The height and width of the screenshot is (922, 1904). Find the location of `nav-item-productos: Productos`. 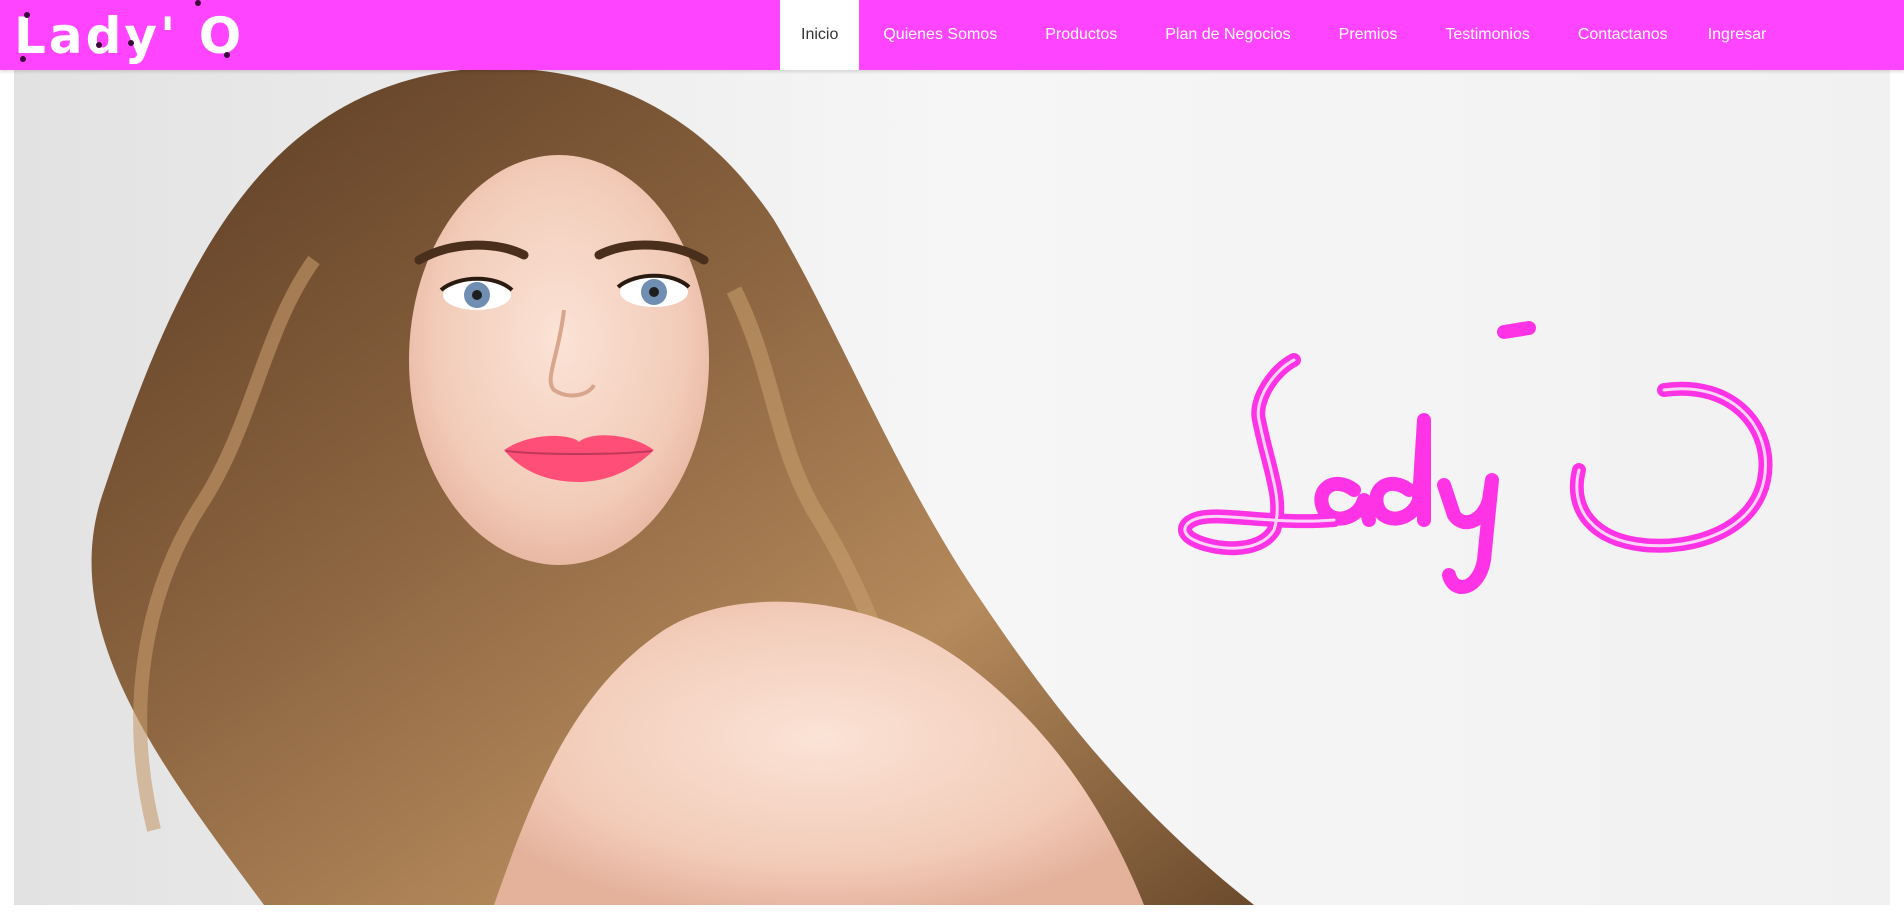

nav-item-productos: Productos is located at coordinates (1081, 35).